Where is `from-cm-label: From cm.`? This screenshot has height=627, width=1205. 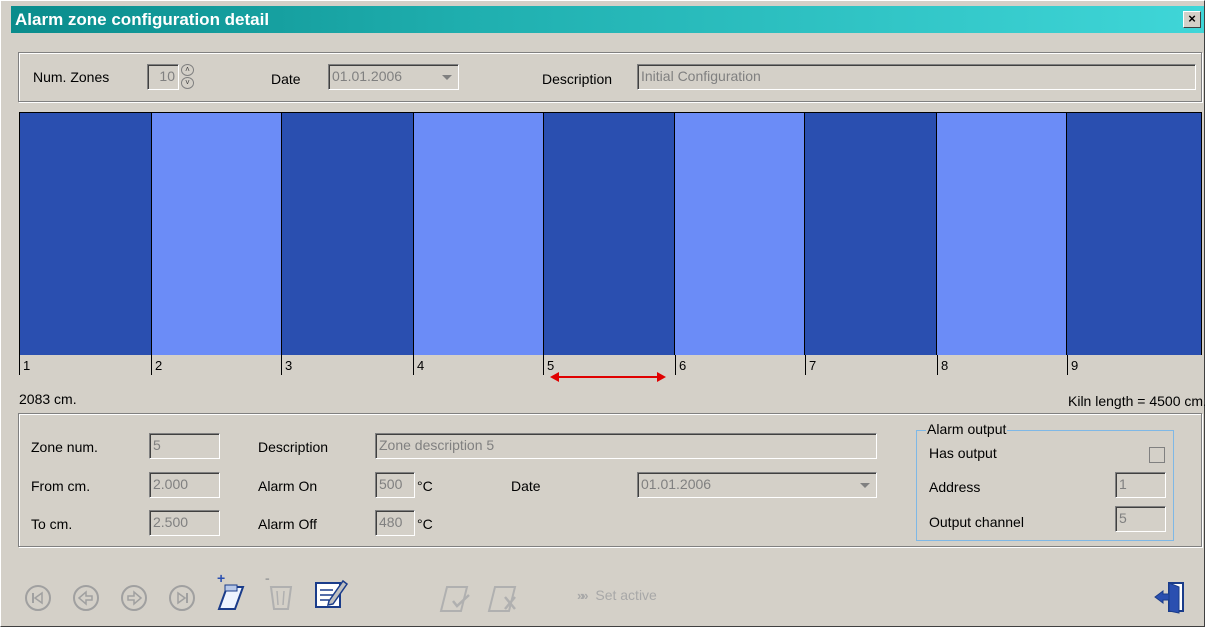
from-cm-label: From cm. is located at coordinates (61, 486).